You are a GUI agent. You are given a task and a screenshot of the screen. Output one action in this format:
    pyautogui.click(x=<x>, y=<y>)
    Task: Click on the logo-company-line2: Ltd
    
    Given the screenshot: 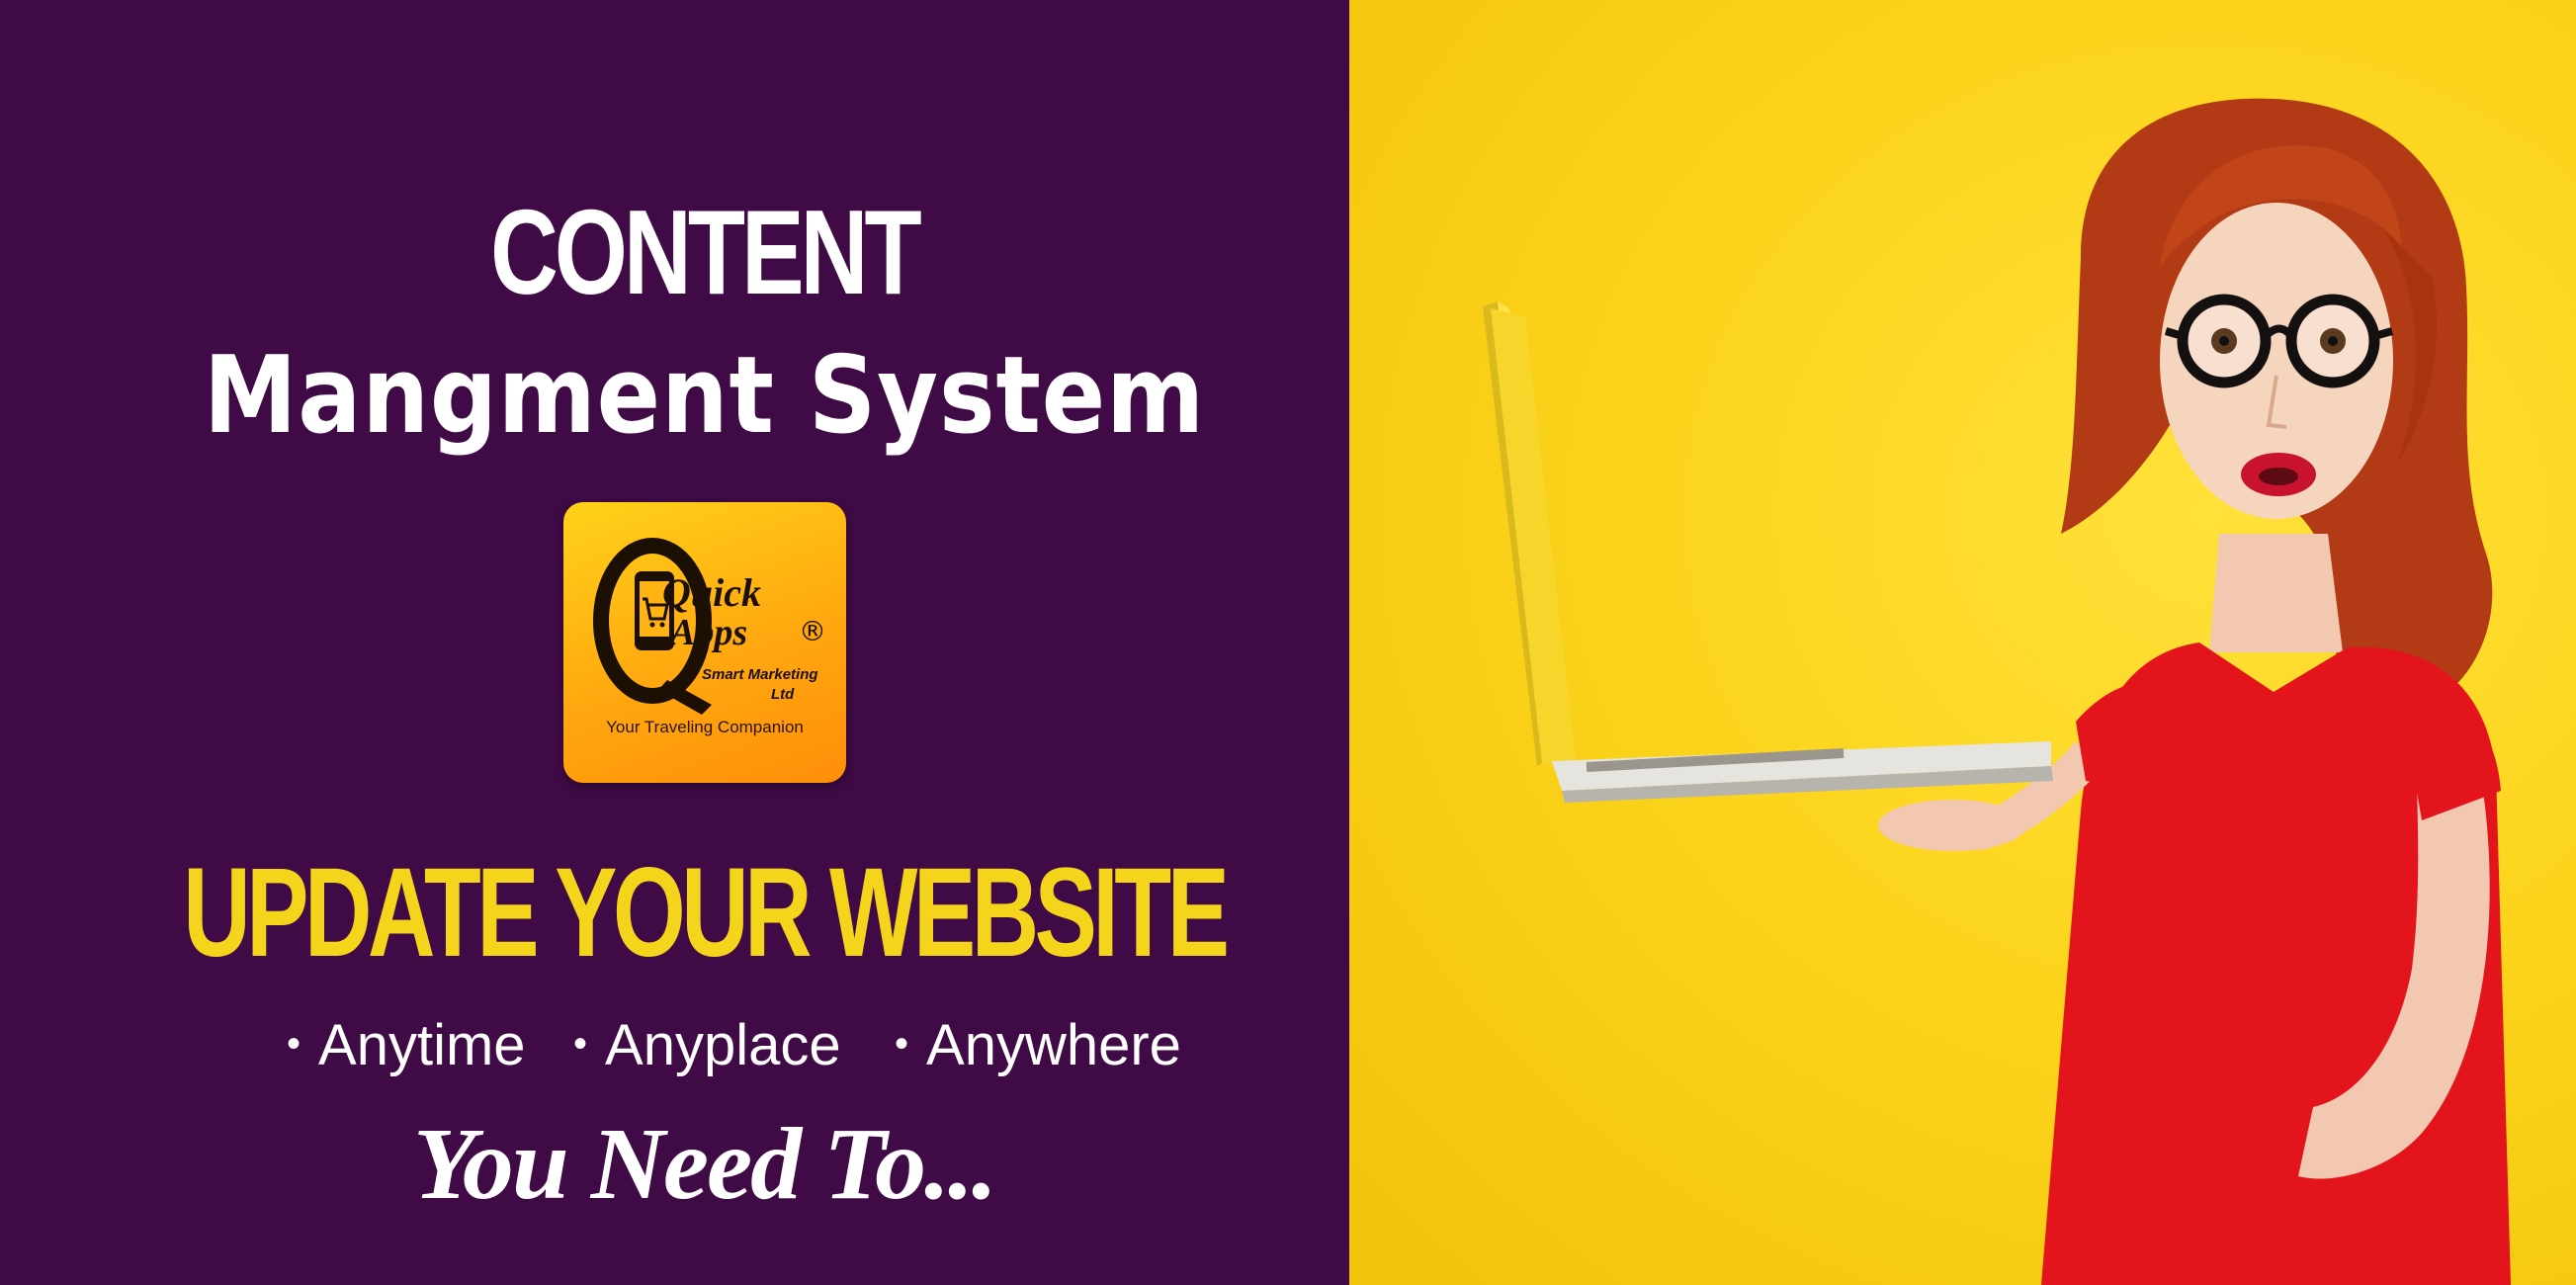 What is the action you would take?
    pyautogui.click(x=783, y=694)
    